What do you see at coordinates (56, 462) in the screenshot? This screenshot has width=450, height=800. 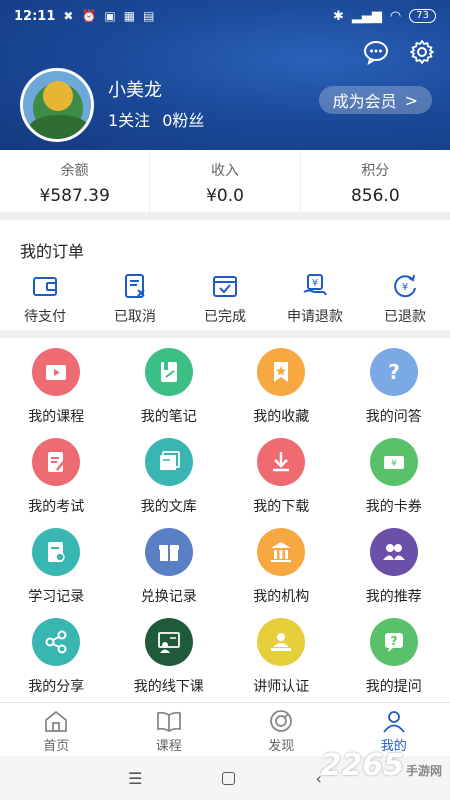 I see `exam-icon` at bounding box center [56, 462].